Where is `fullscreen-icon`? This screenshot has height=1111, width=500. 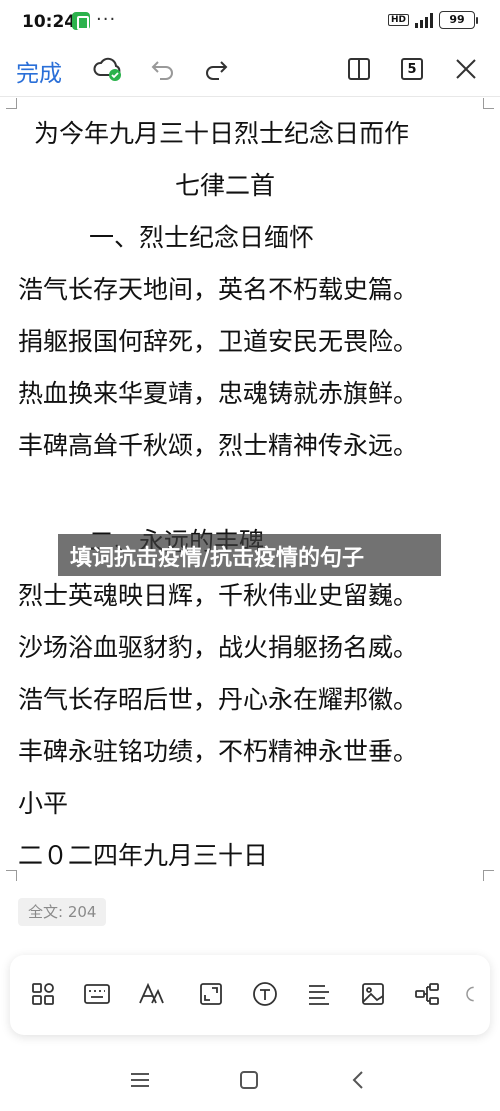 fullscreen-icon is located at coordinates (211, 994).